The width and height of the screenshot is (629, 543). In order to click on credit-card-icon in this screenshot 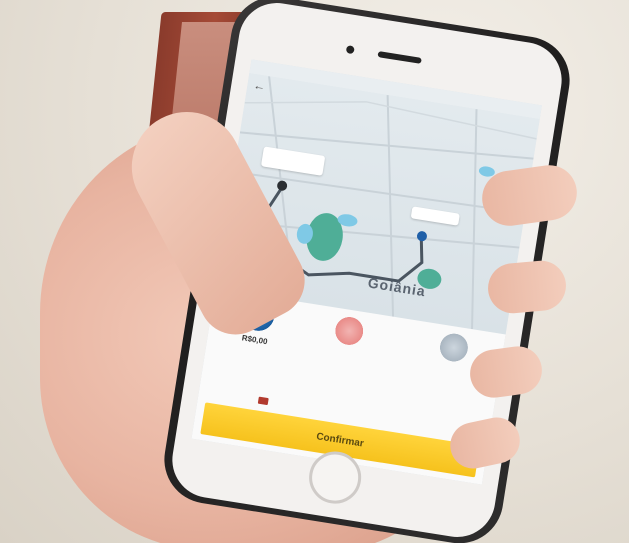, I will do `click(263, 401)`.